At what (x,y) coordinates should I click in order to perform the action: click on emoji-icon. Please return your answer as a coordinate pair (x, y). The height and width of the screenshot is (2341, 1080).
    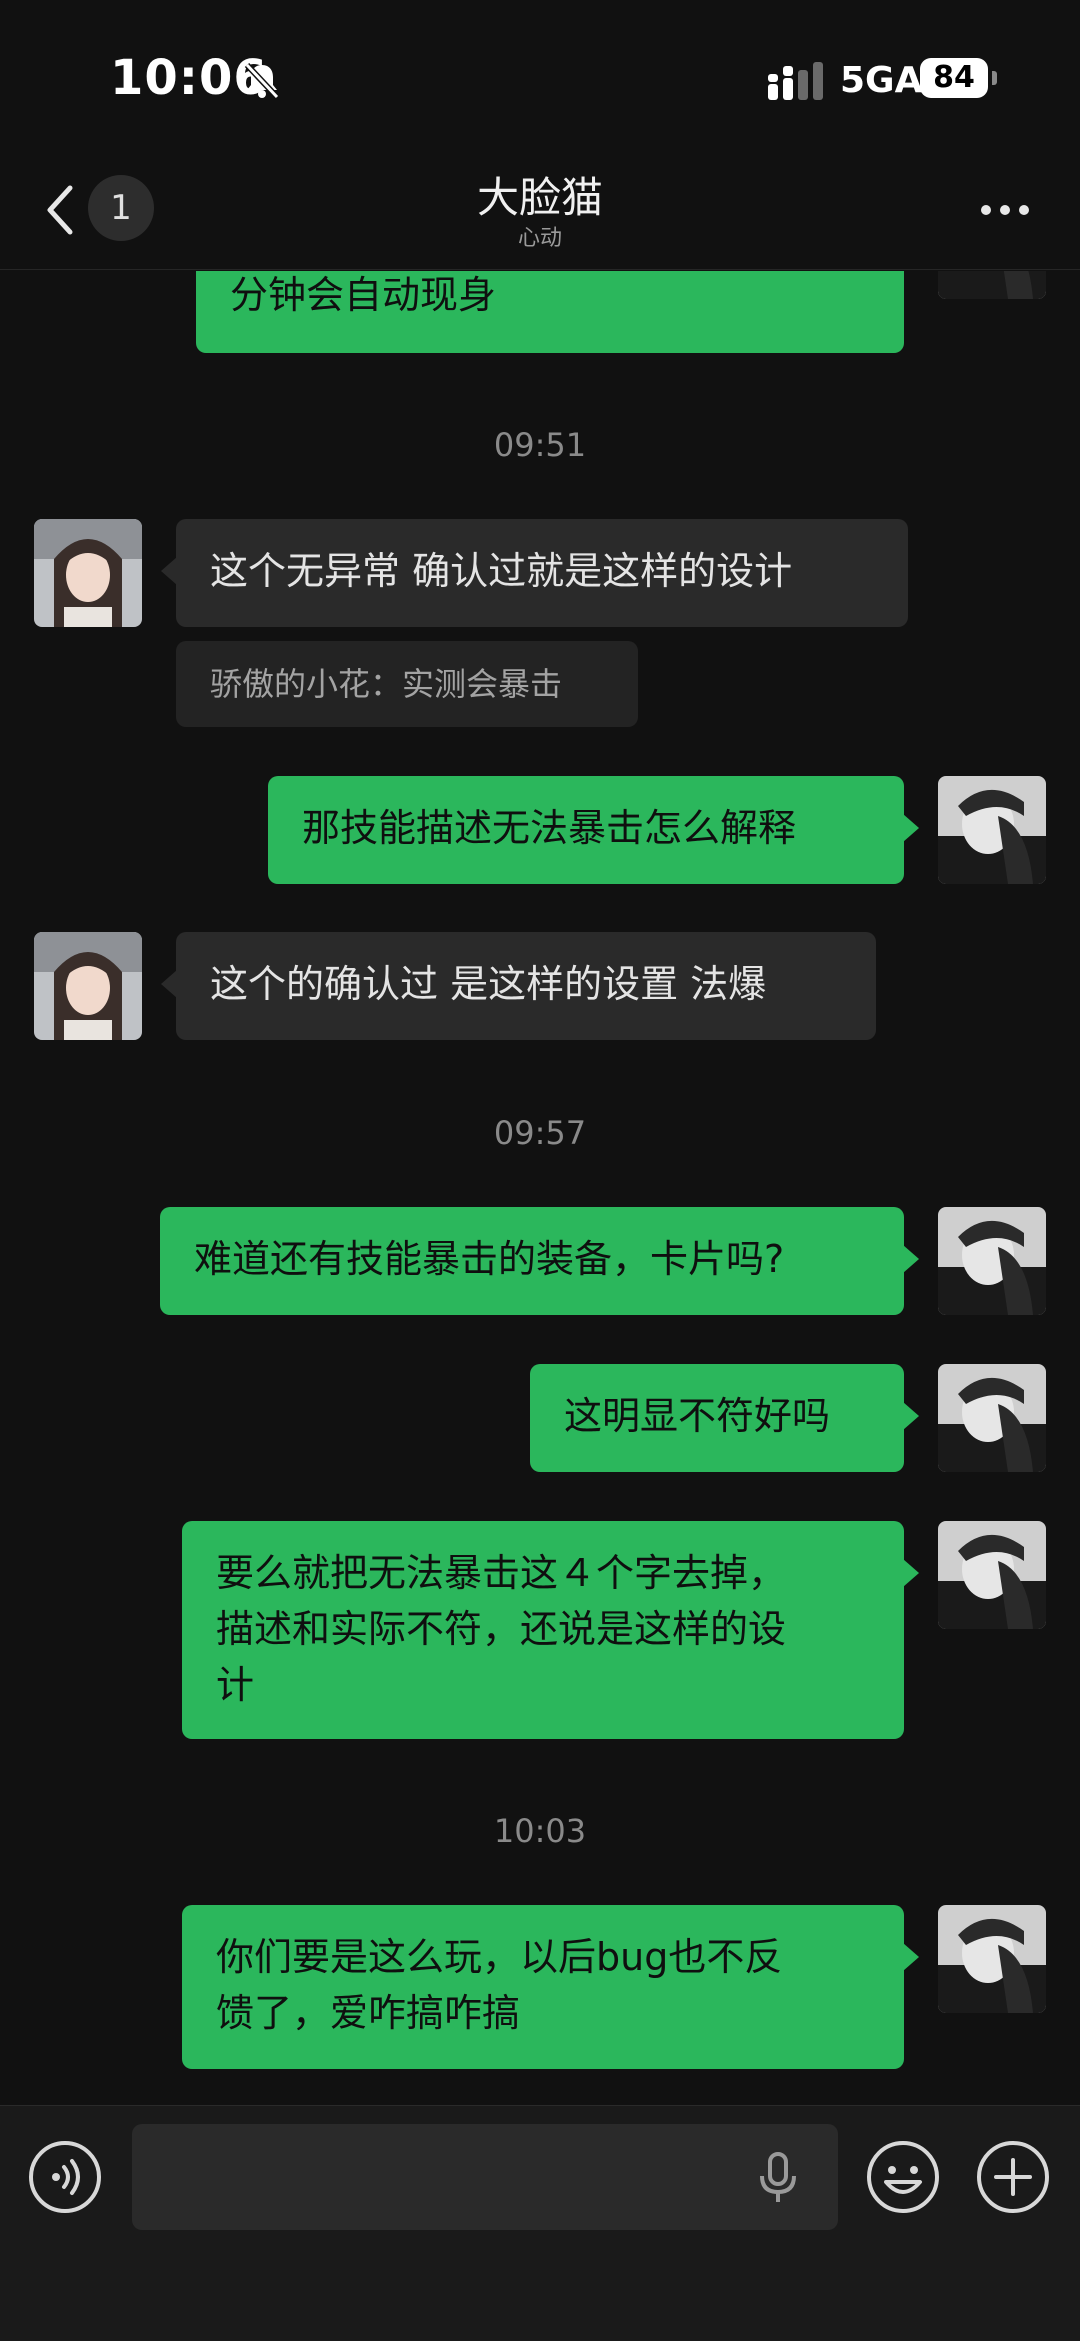
    Looking at the image, I should click on (903, 2177).